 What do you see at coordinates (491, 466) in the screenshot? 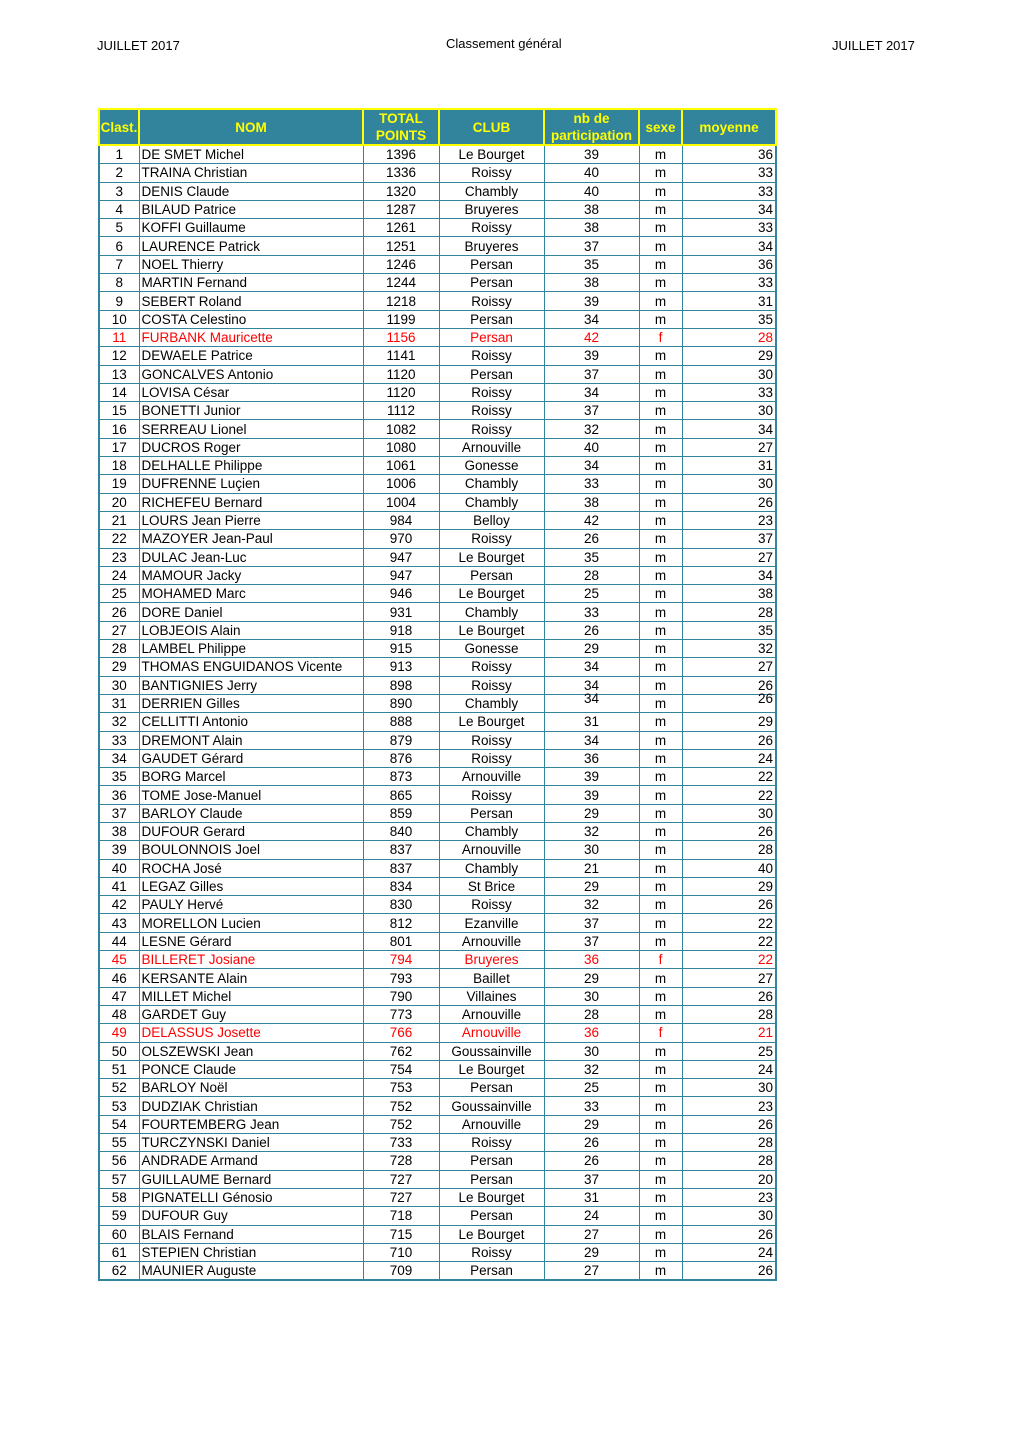
I see `cell-club-value: Gonesse` at bounding box center [491, 466].